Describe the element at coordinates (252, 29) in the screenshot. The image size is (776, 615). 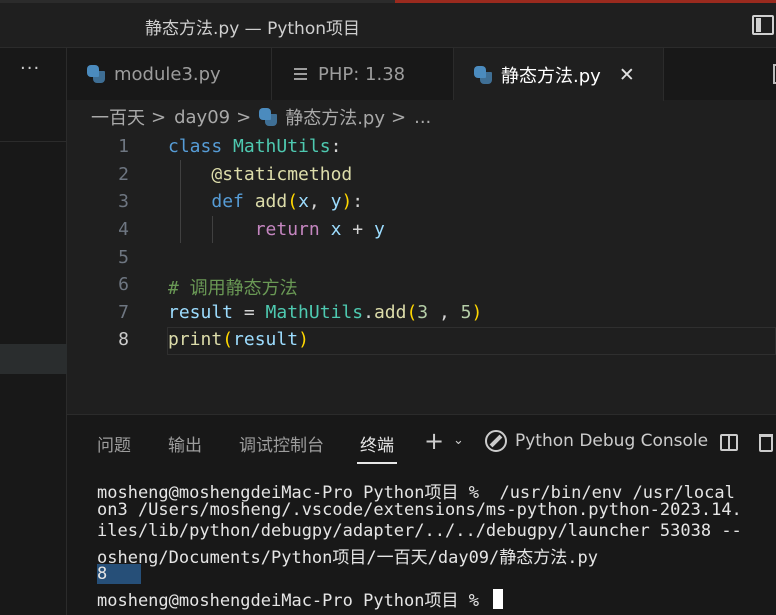
I see `window-title: 静态方法.py — Python项目` at that location.